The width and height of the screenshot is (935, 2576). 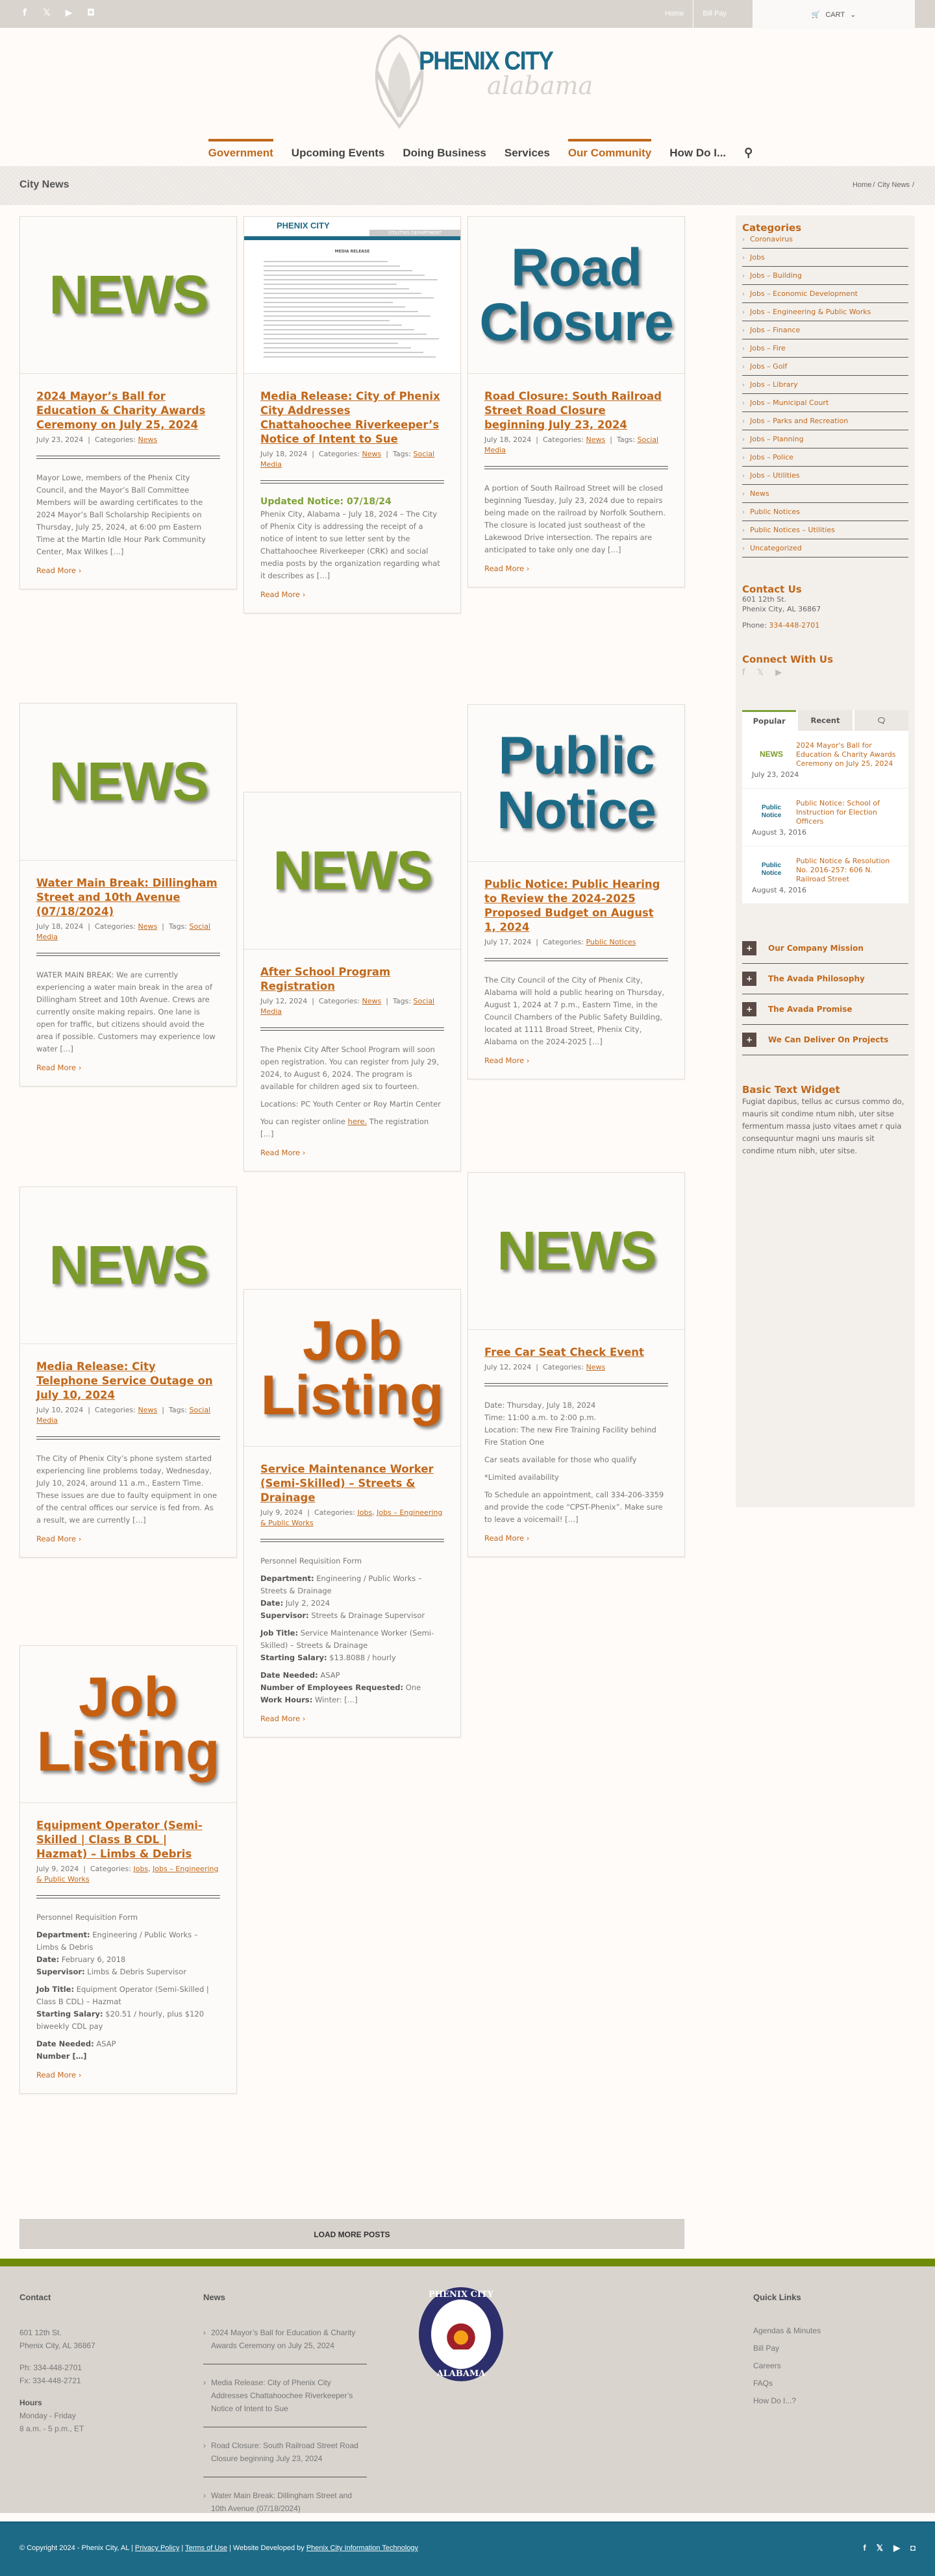 What do you see at coordinates (714, 14) in the screenshot?
I see `top-link-bill-pay: Bill Pay` at bounding box center [714, 14].